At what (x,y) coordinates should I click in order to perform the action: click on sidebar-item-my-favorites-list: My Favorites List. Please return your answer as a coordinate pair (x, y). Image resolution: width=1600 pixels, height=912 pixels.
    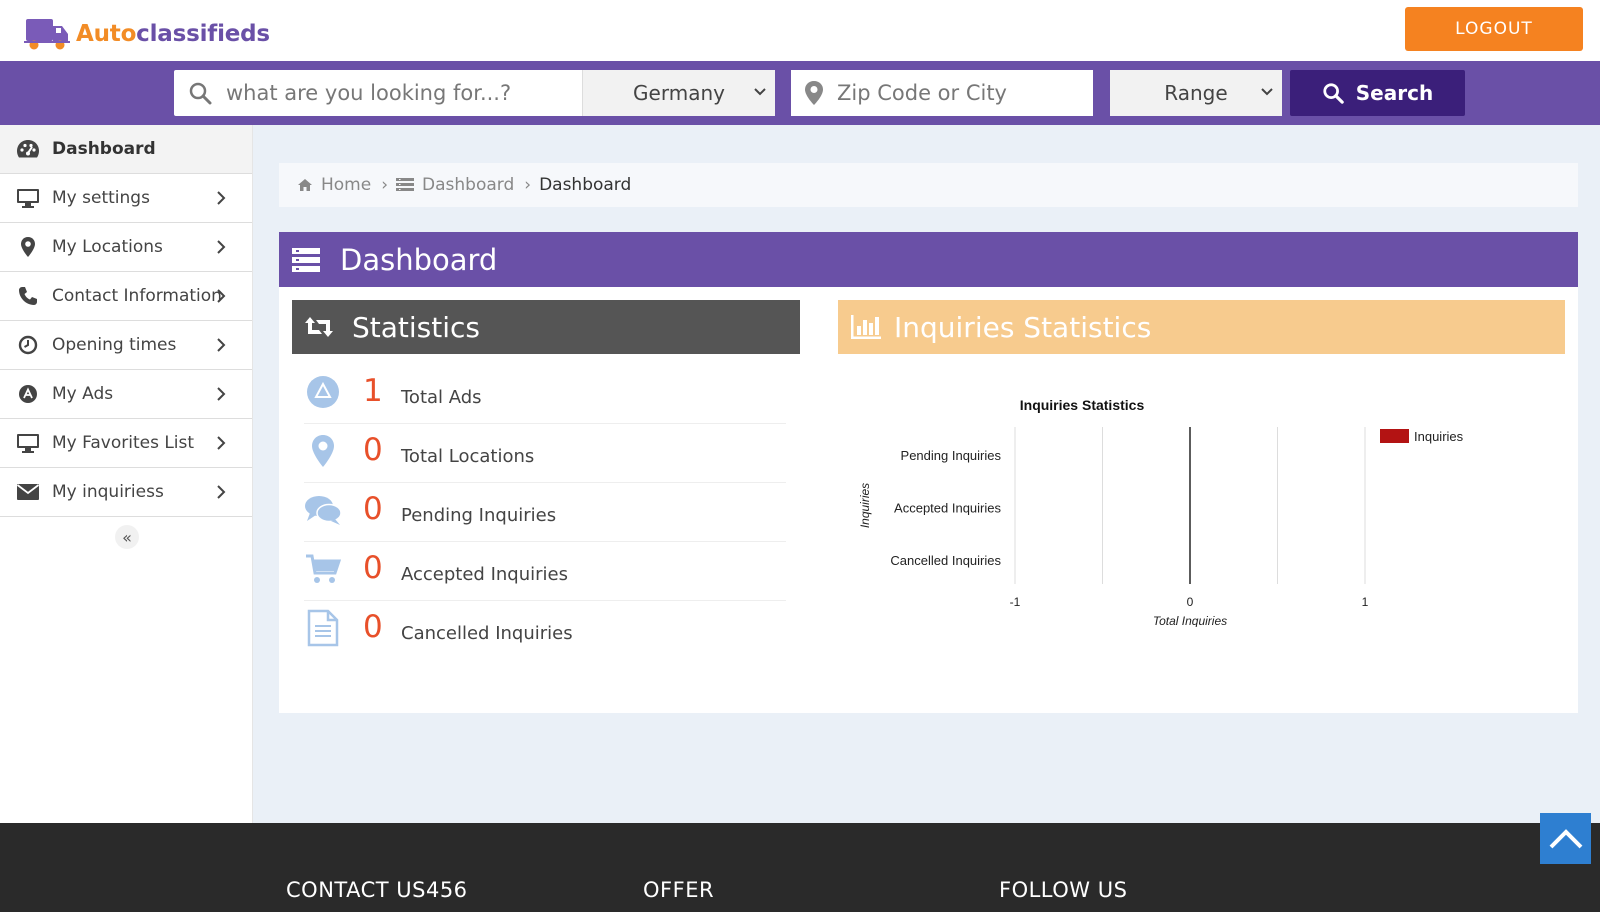
    Looking at the image, I should click on (126, 443).